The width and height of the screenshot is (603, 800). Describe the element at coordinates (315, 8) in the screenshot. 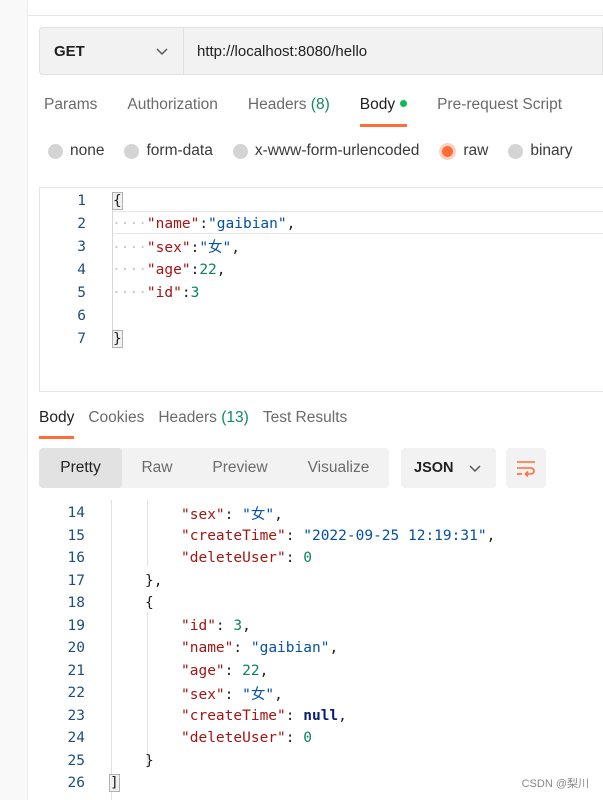

I see `tab-bar` at that location.